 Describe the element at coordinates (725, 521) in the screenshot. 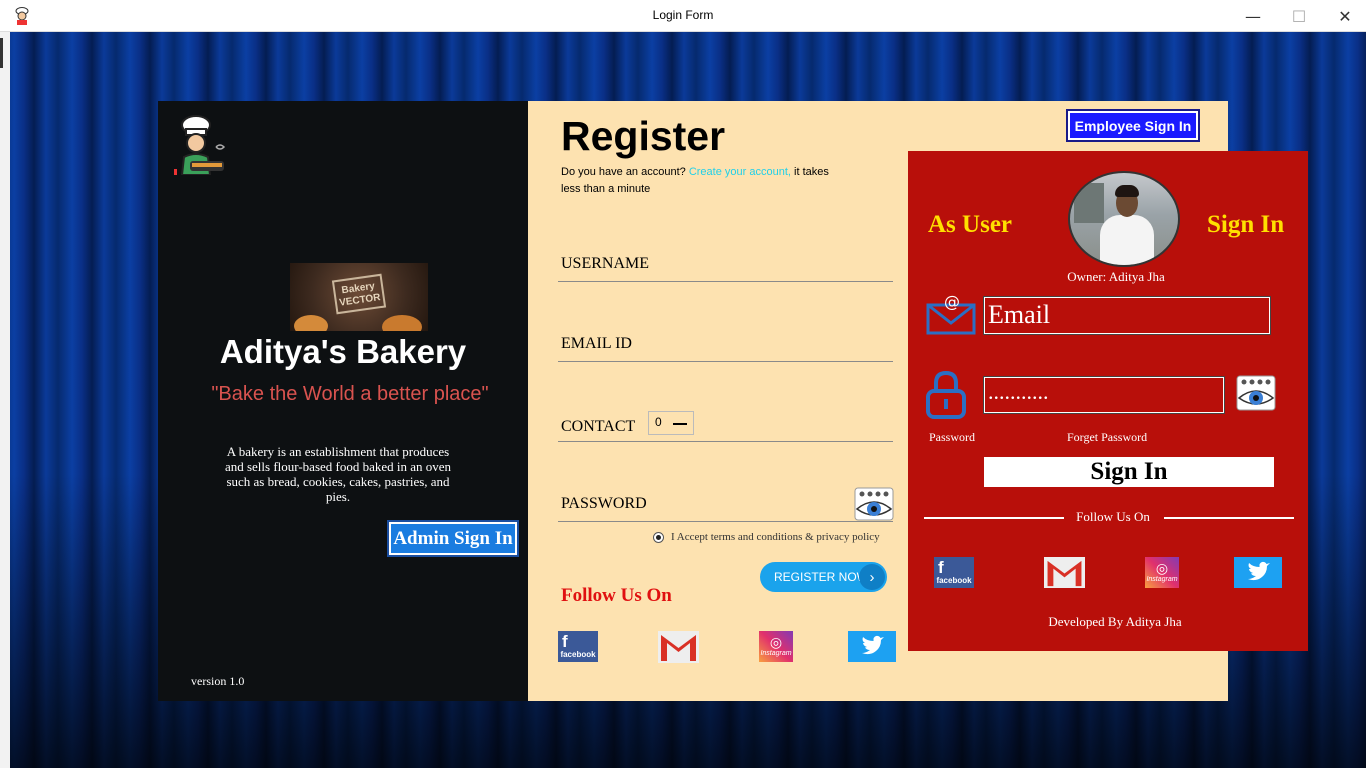

I see `password-underline` at that location.